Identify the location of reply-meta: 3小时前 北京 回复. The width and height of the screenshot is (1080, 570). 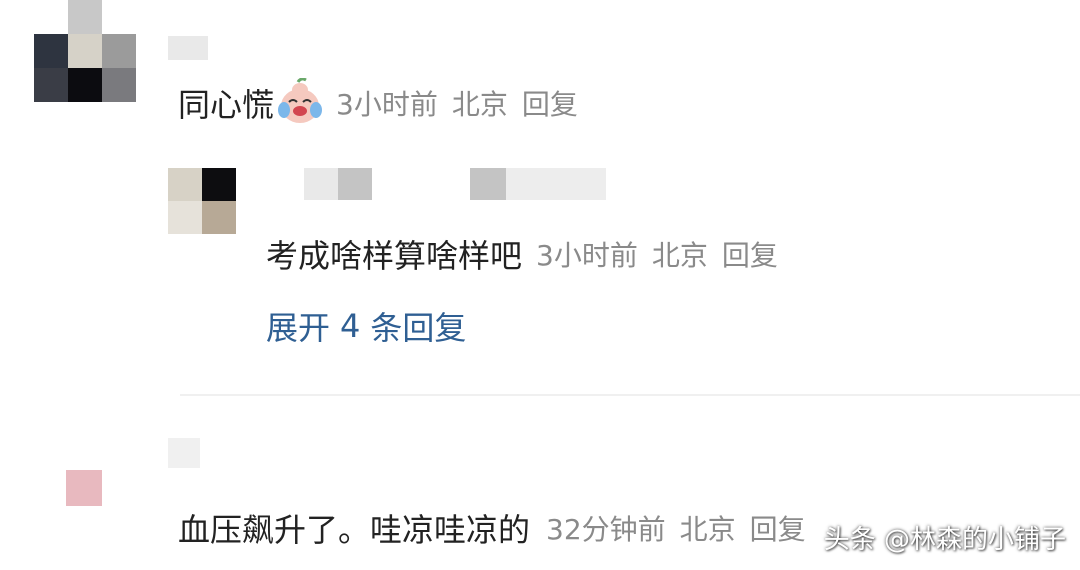
(664, 254).